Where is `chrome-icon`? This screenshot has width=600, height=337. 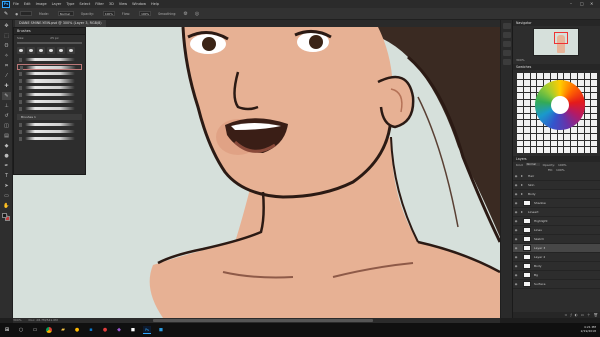 chrome-icon is located at coordinates (49, 330).